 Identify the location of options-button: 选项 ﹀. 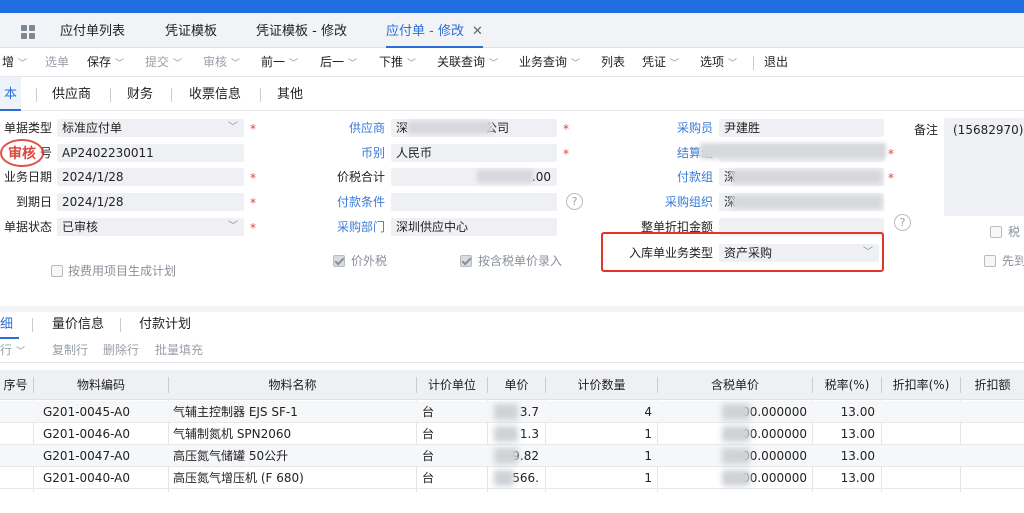
(718, 62).